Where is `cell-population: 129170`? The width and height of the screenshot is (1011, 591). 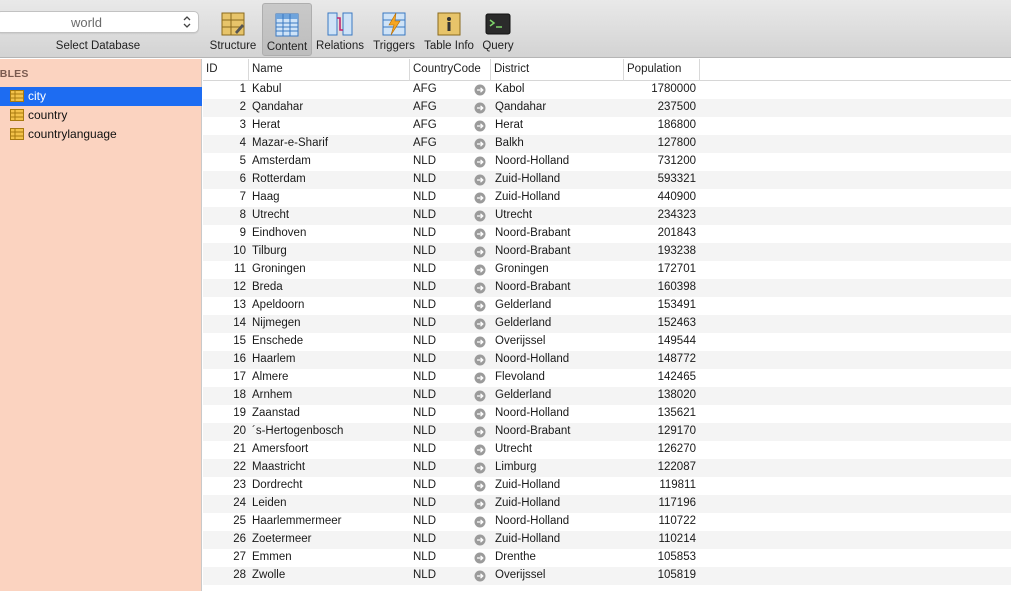
cell-population: 129170 is located at coordinates (660, 431).